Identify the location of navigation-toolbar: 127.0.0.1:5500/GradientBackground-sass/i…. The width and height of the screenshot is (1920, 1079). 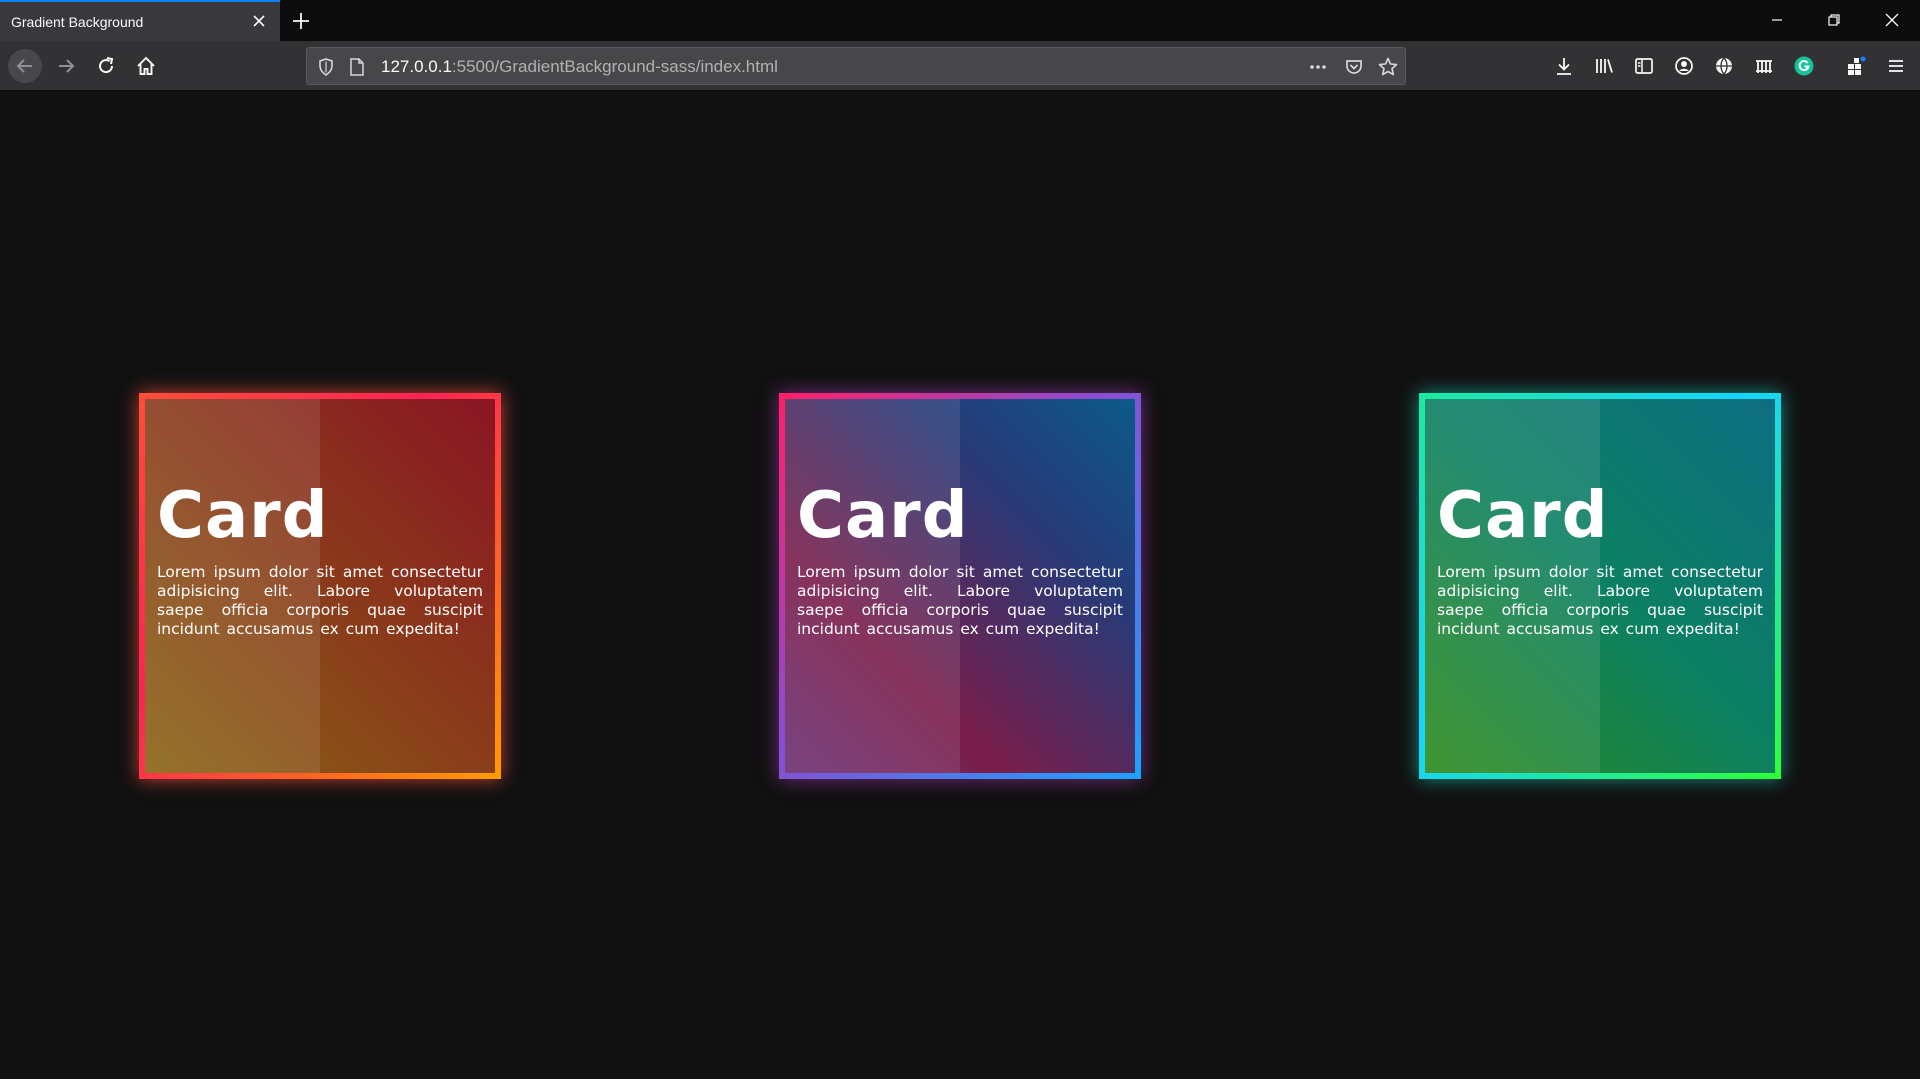
(960, 66).